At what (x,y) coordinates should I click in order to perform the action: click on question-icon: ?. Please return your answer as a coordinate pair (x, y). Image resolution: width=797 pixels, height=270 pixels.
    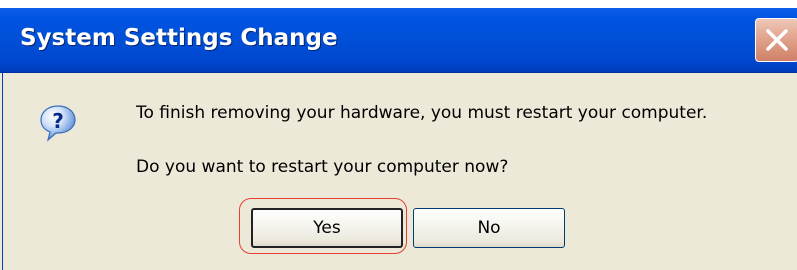
    Looking at the image, I should click on (58, 123).